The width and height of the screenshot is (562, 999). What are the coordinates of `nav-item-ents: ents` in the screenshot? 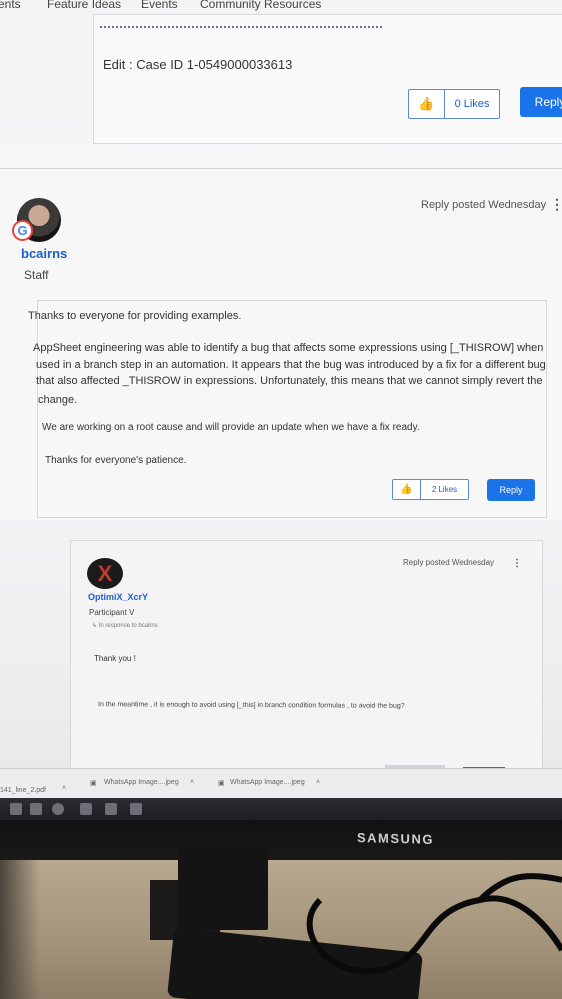 It's located at (10, 5).